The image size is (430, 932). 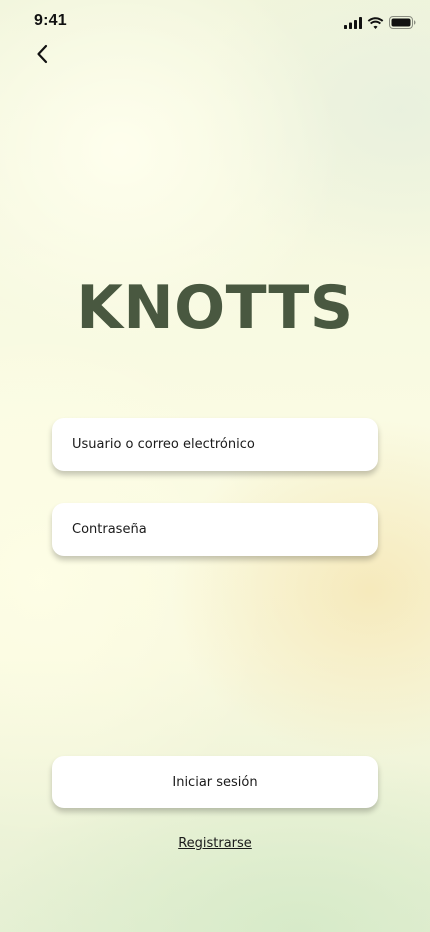 What do you see at coordinates (215, 529) in the screenshot?
I see `password-input: Contraseña` at bounding box center [215, 529].